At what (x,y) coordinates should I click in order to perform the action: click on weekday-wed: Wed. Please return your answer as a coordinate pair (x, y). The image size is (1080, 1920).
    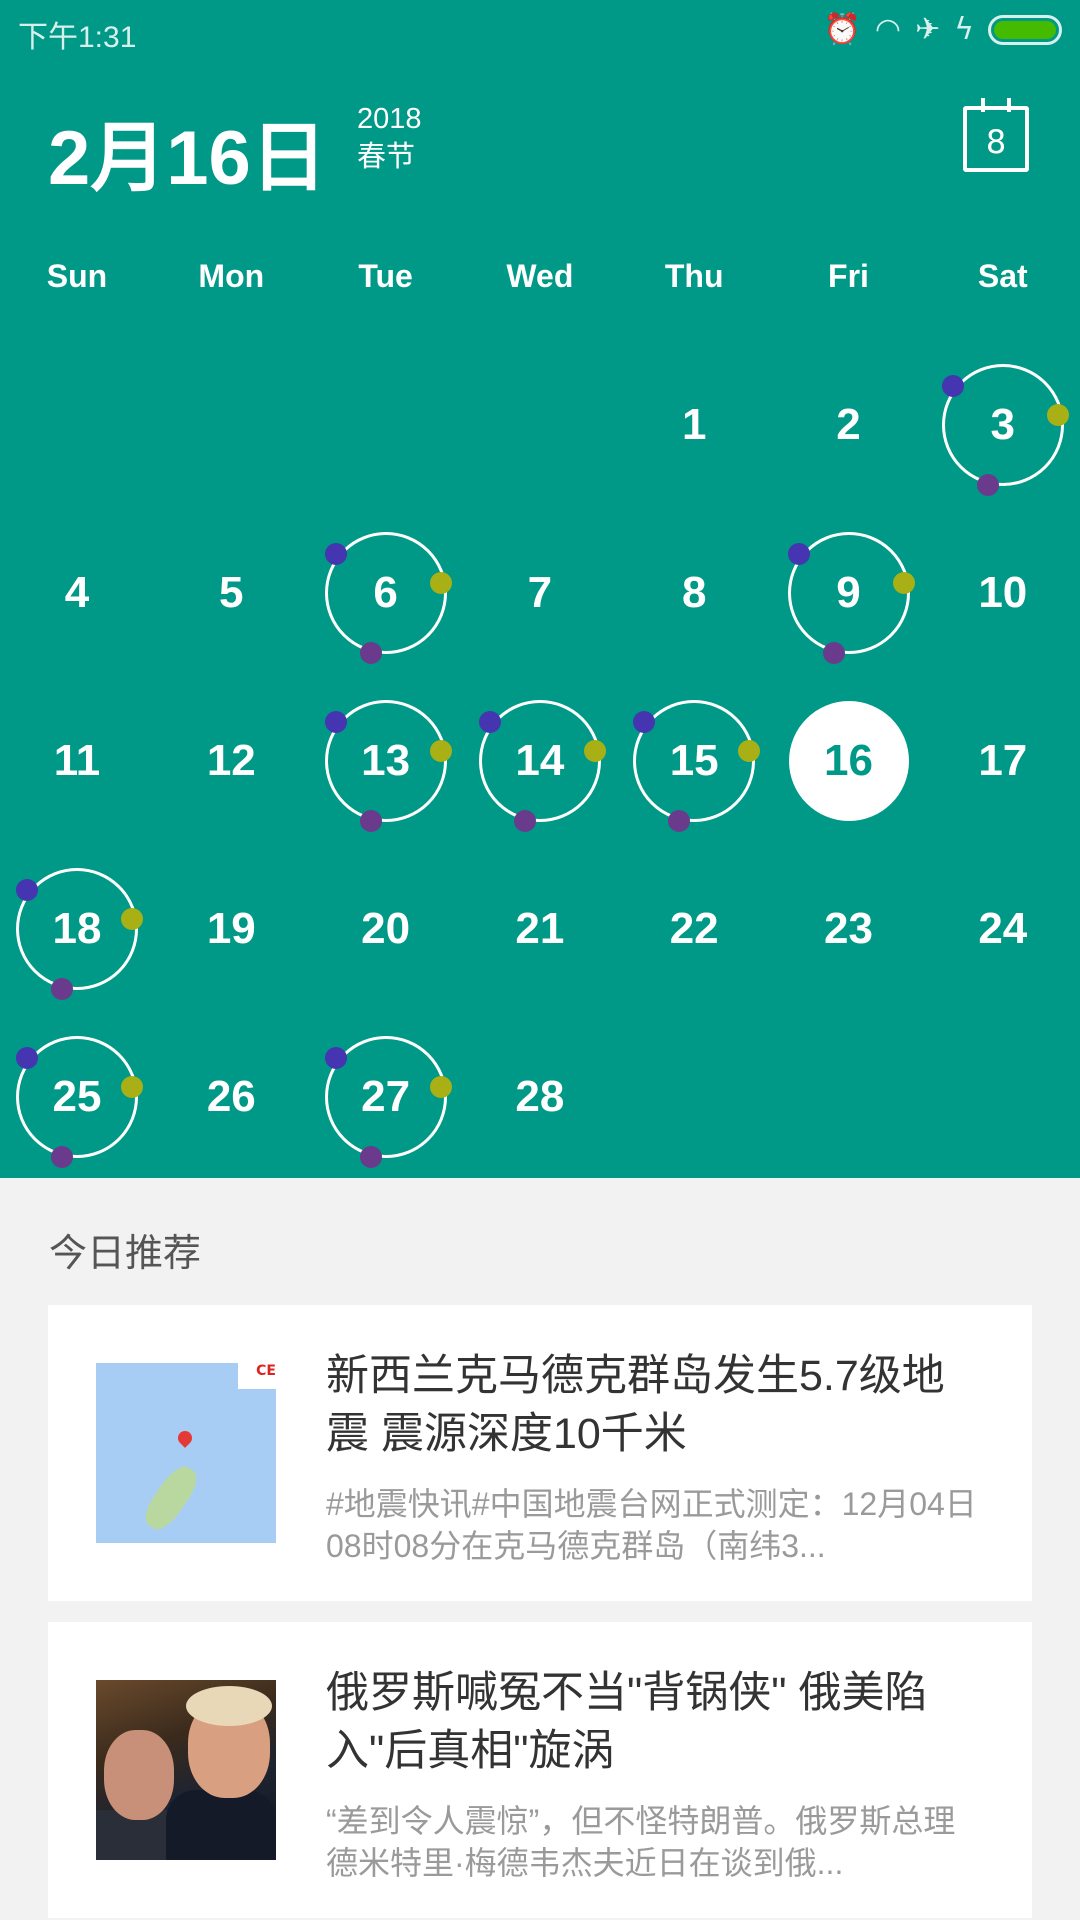
    Looking at the image, I should click on (540, 276).